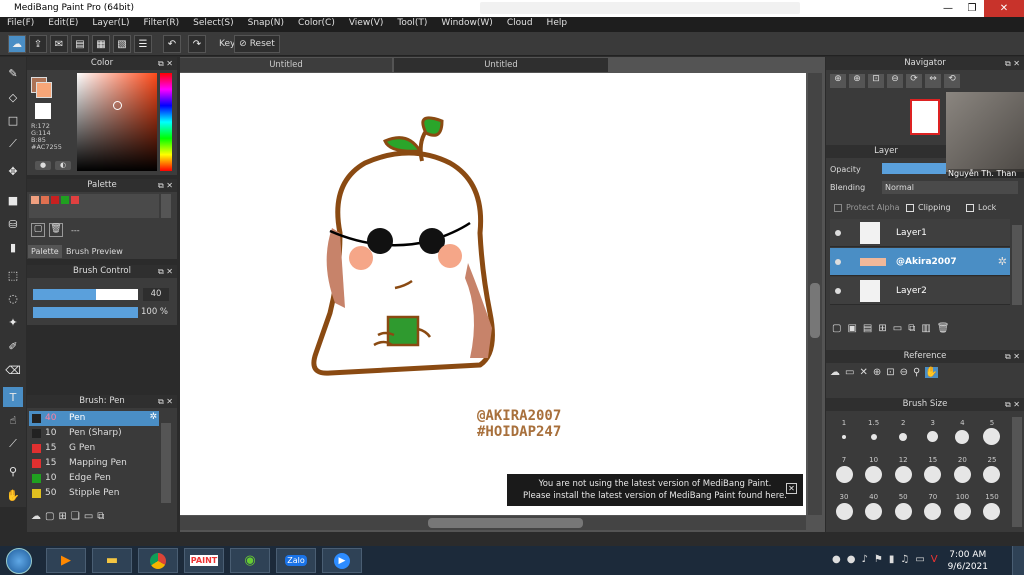 The image size is (1024, 575). What do you see at coordinates (867, 207) in the screenshot?
I see `protect-alpha-checkbox: Protect Alpha` at bounding box center [867, 207].